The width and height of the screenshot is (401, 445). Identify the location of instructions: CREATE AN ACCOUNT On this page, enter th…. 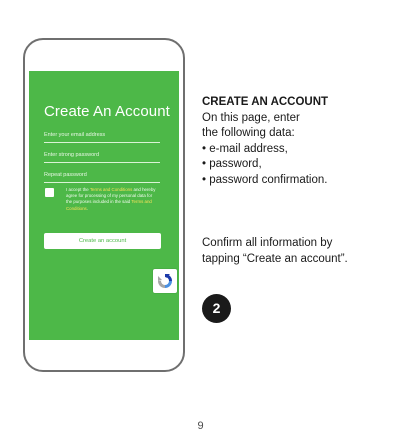
(297, 141).